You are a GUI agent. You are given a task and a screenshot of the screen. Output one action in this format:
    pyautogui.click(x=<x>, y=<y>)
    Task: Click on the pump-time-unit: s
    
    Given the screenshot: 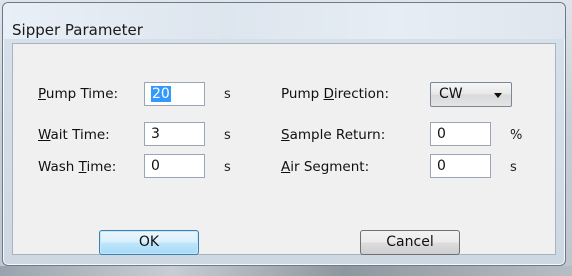 What is the action you would take?
    pyautogui.click(x=227, y=94)
    